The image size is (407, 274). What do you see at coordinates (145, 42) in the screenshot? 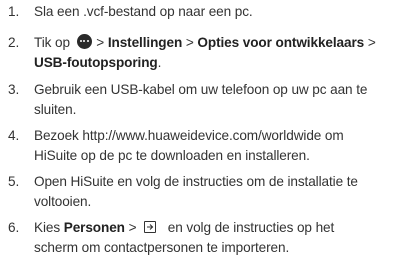
I see `menu-path-settings: Instellingen` at bounding box center [145, 42].